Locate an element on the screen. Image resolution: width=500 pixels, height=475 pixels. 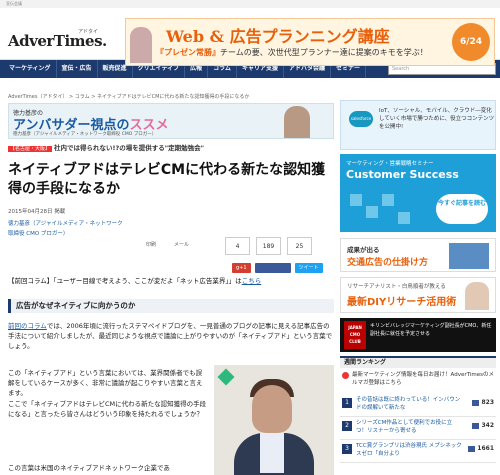
banner-title: Web & 広告プランニング講座 is located at coordinates (278, 36).